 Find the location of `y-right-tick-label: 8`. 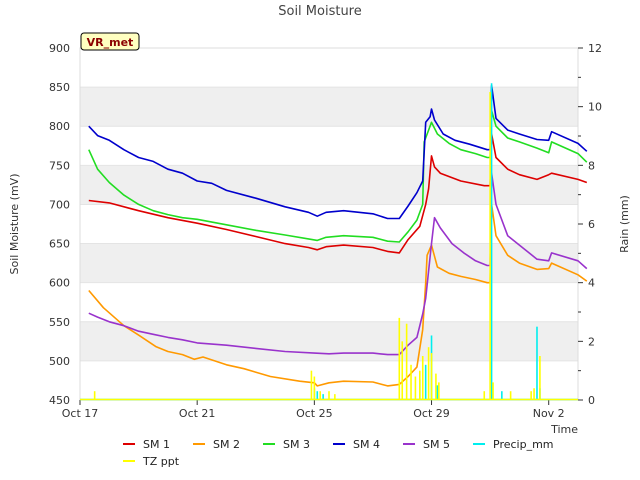

y-right-tick-label: 8 is located at coordinates (591, 165).